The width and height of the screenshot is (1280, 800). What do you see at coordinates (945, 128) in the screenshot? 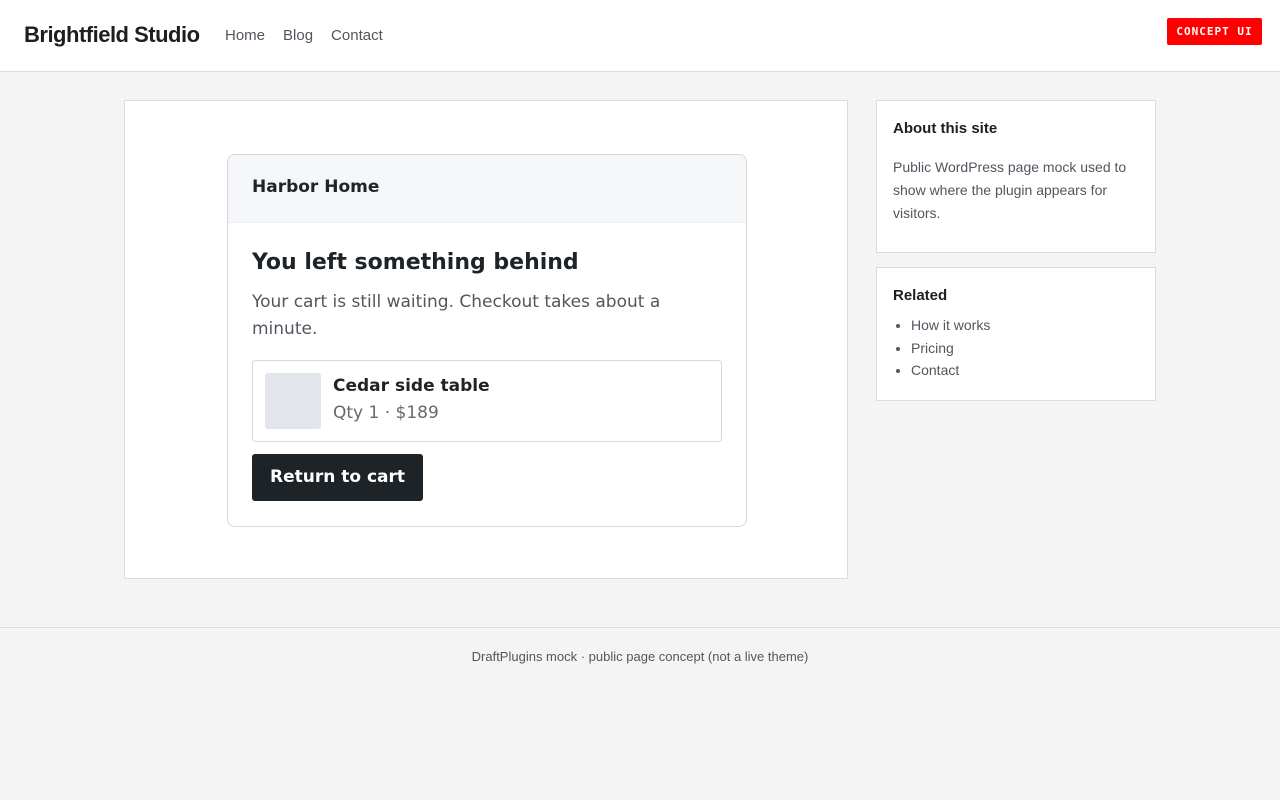
I see `about-title: About this site` at bounding box center [945, 128].